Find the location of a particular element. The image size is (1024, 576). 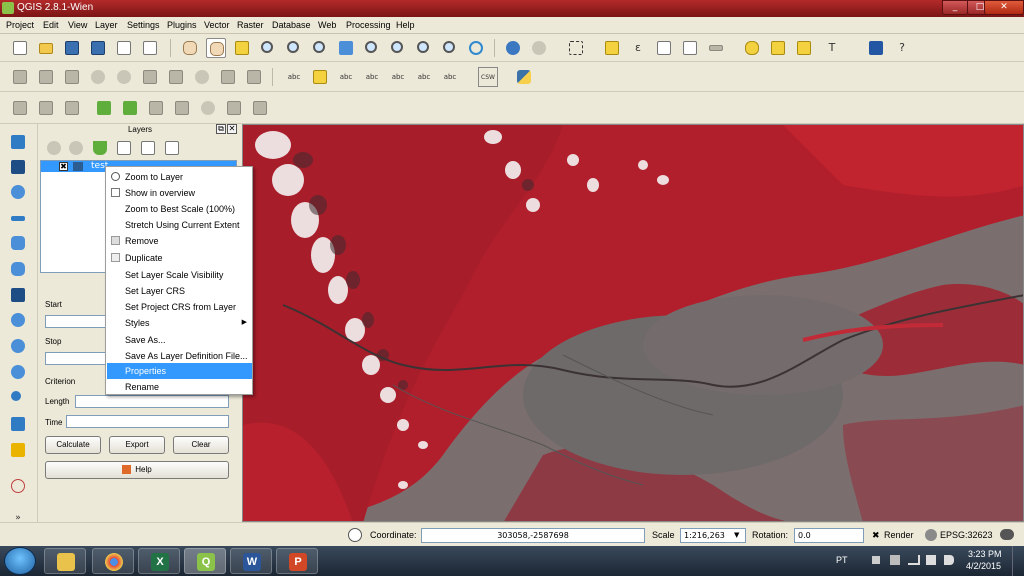

gps-icon is located at coordinates (18, 486).